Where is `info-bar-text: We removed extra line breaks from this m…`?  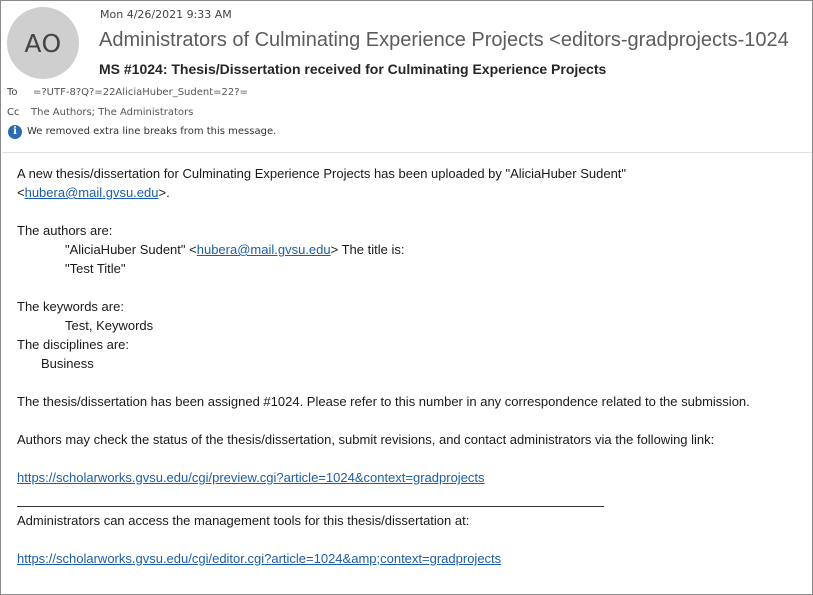
info-bar-text: We removed extra line breaks from this m… is located at coordinates (152, 131).